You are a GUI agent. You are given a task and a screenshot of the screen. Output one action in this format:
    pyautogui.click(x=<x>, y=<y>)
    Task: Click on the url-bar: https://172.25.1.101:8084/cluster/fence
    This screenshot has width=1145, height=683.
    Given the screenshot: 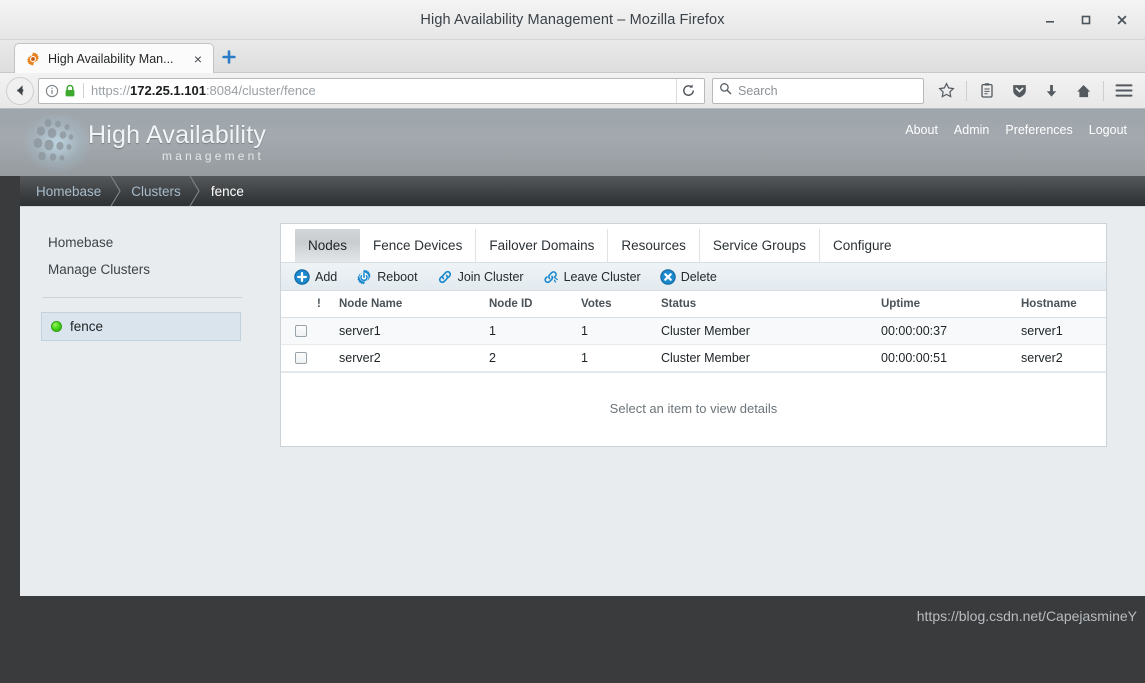 What is the action you would take?
    pyautogui.click(x=371, y=90)
    